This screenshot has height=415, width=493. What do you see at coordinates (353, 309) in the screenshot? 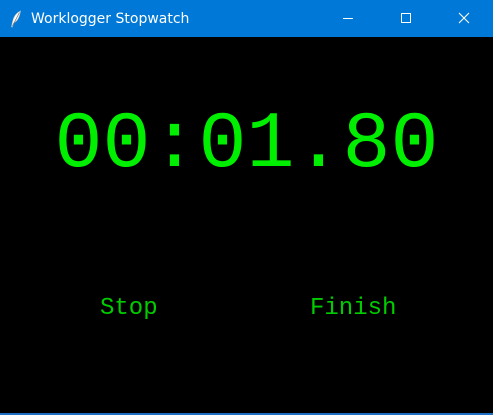
I see `finish-button: Finish` at bounding box center [353, 309].